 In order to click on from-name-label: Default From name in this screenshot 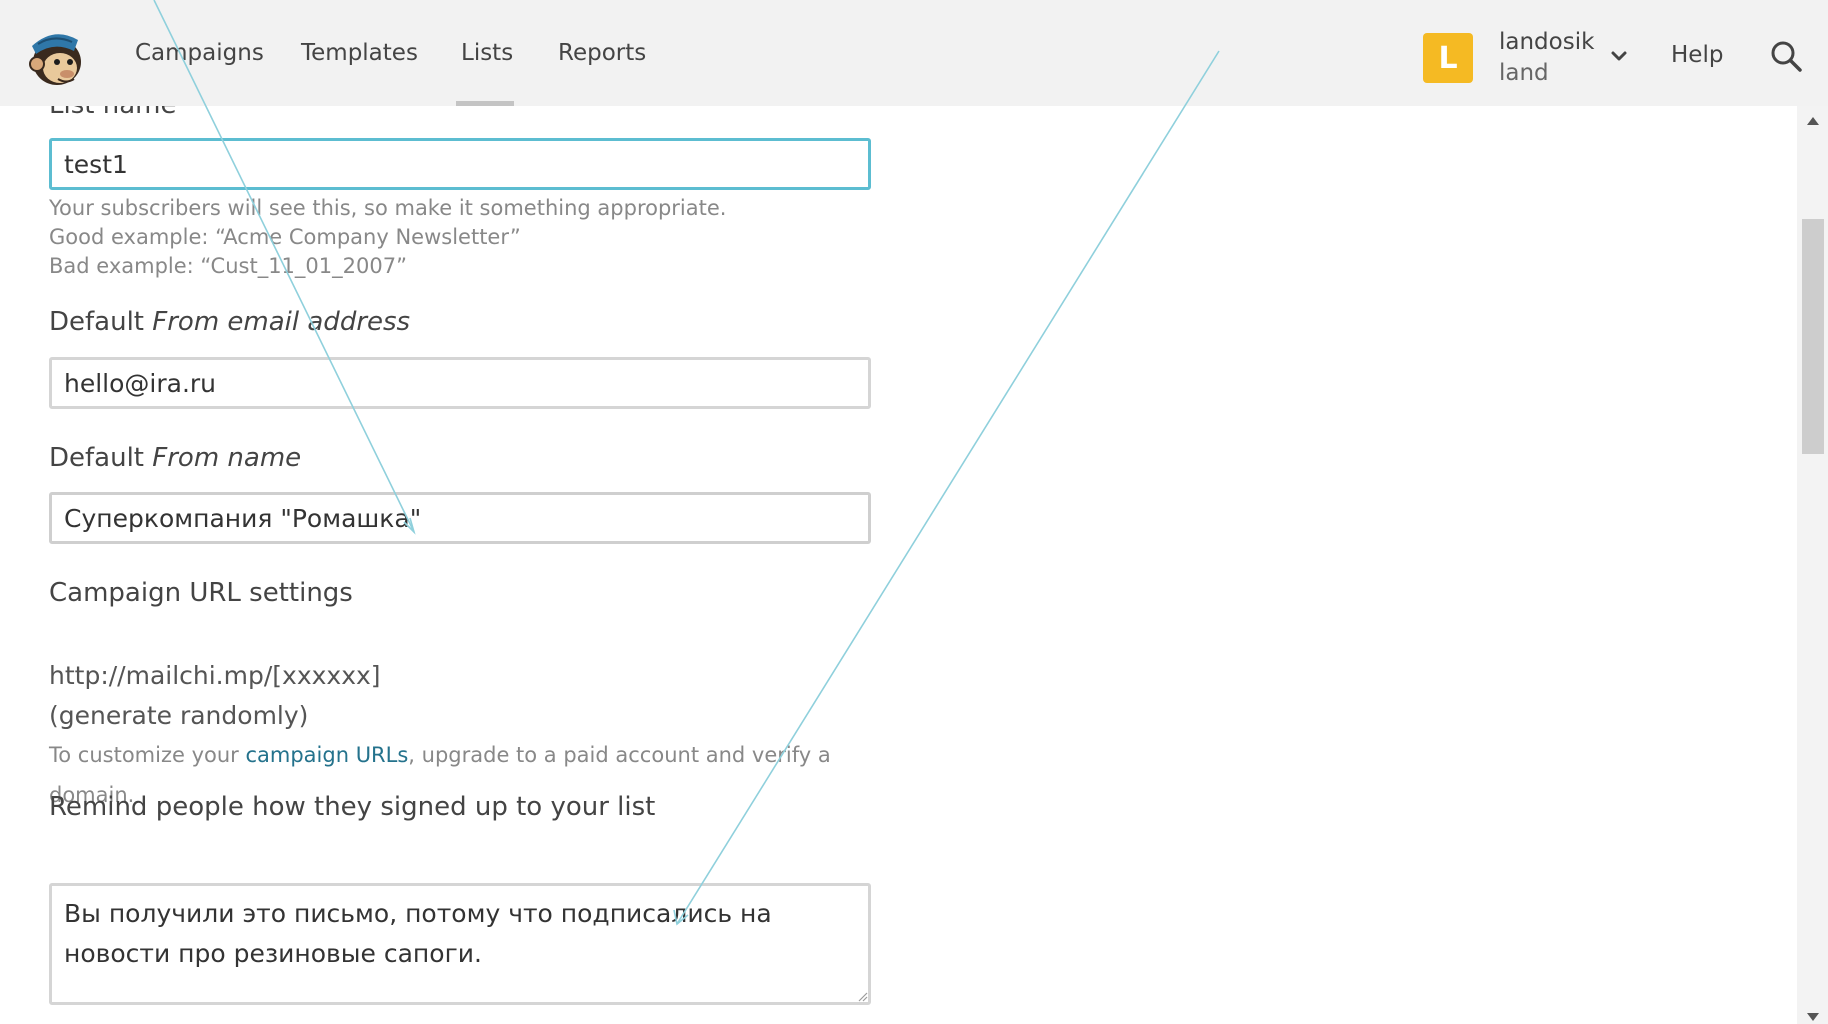, I will do `click(175, 458)`.